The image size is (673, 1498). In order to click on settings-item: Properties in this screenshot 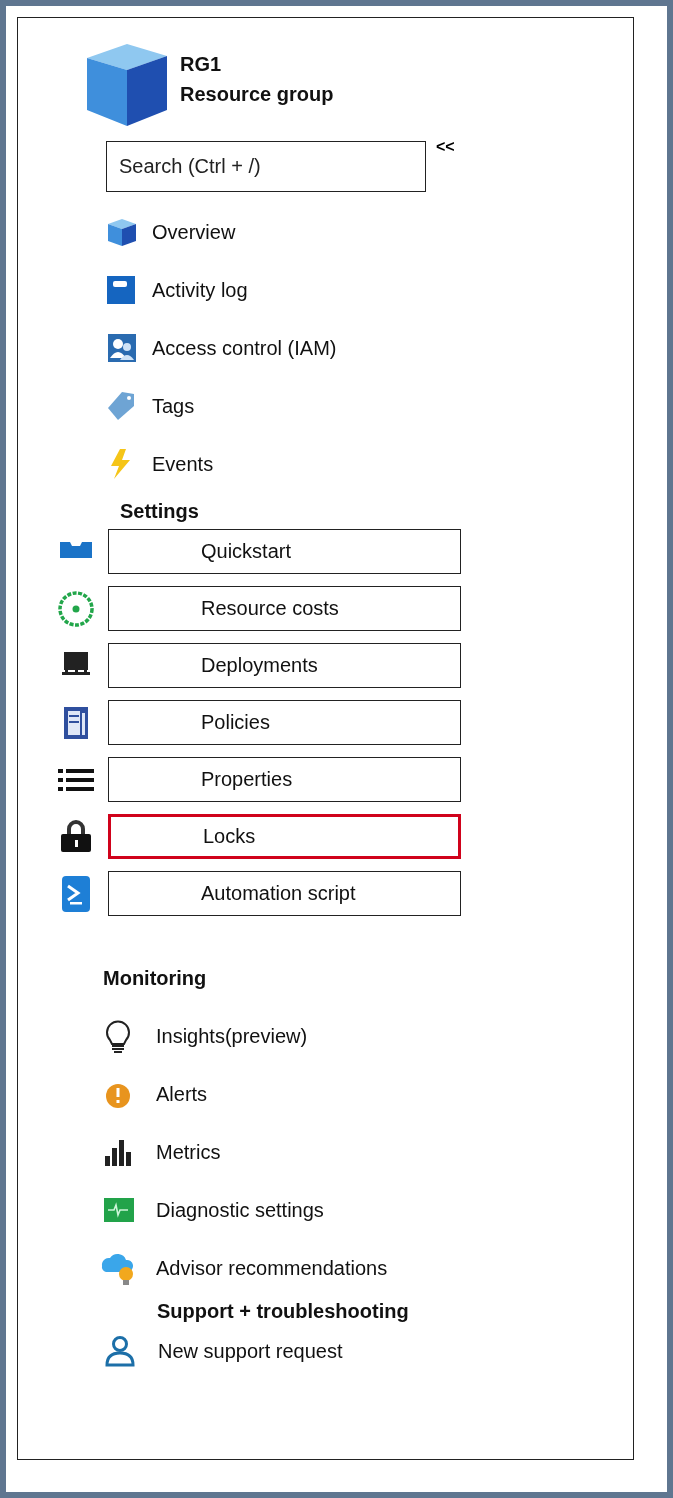, I will do `click(284, 779)`.